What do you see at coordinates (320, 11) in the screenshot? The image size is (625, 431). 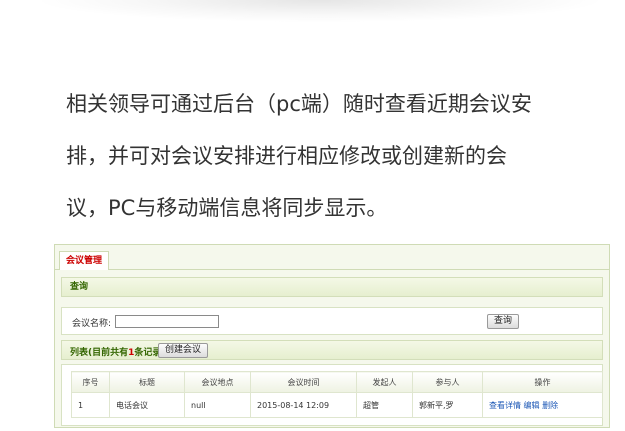 I see `top-shadow-decoration` at bounding box center [320, 11].